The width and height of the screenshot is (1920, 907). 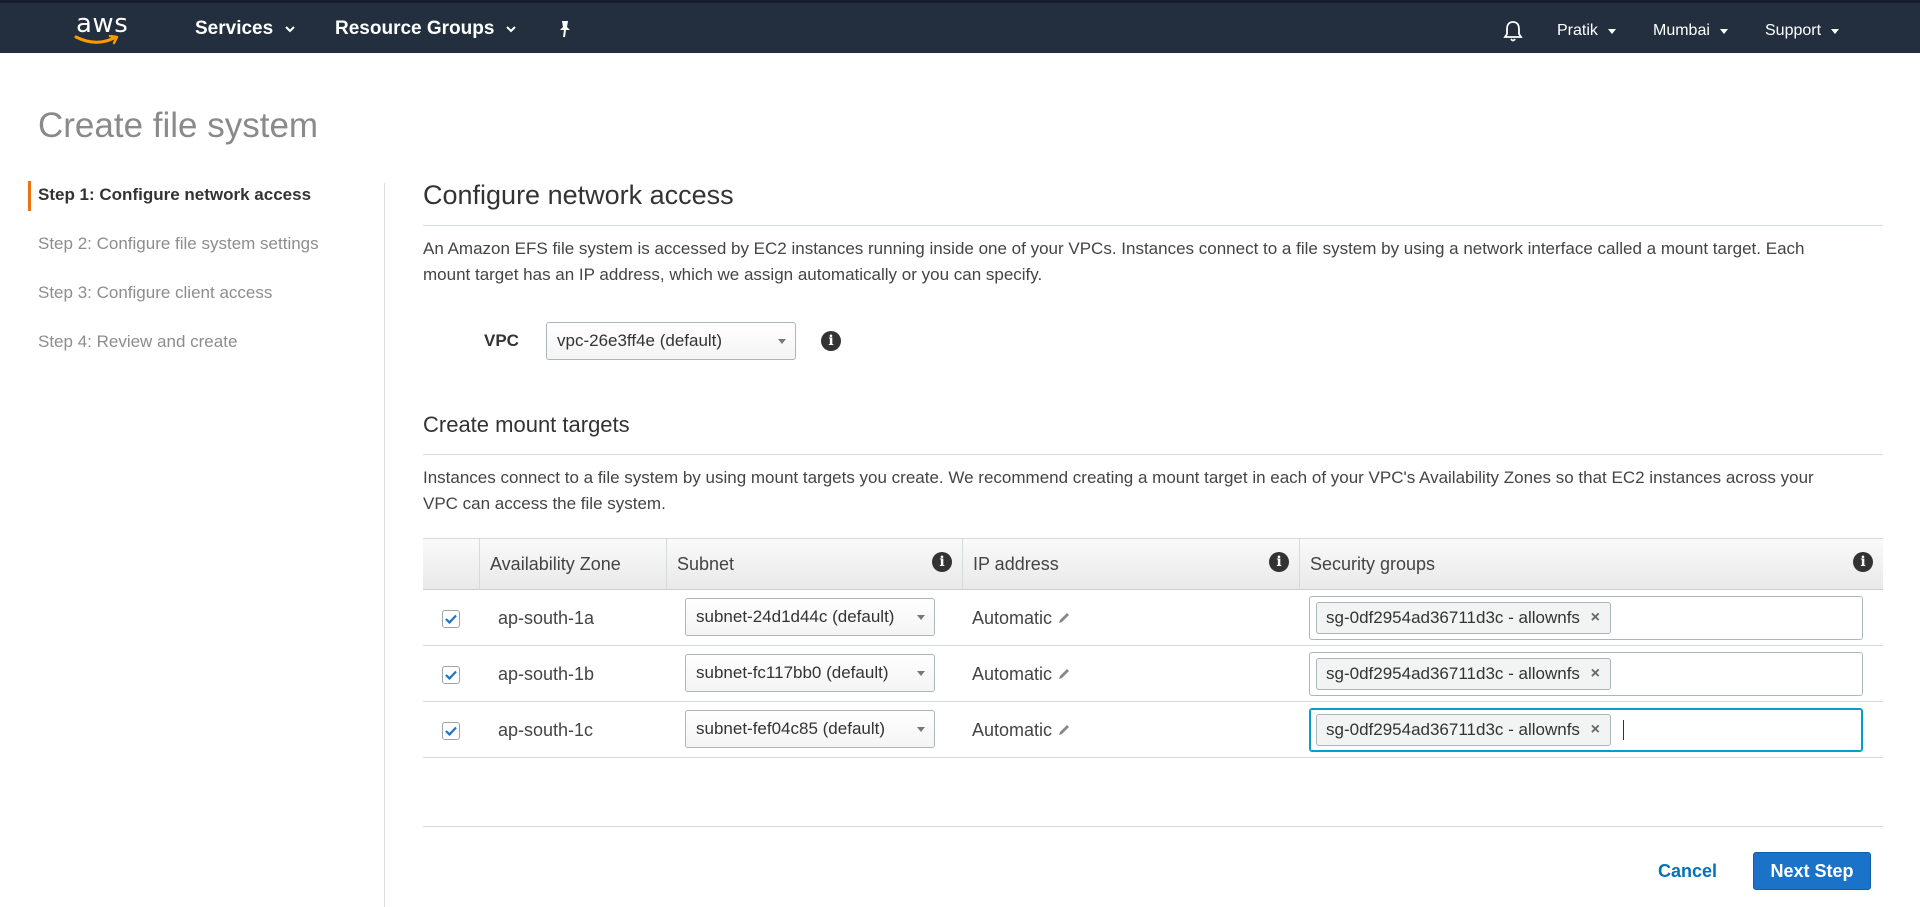 I want to click on next-step-button: Next Step, so click(x=1812, y=871).